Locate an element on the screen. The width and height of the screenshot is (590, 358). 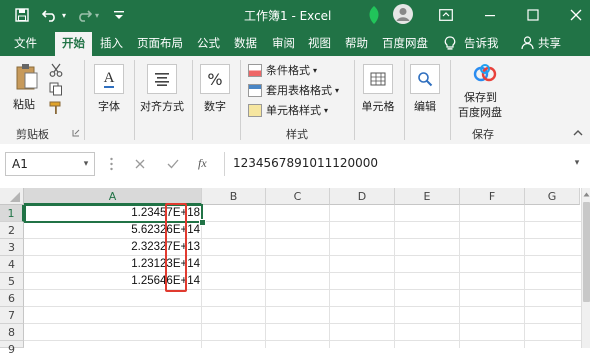
conditional-formatting-button: 条件格式 ▾ is located at coordinates (282, 70).